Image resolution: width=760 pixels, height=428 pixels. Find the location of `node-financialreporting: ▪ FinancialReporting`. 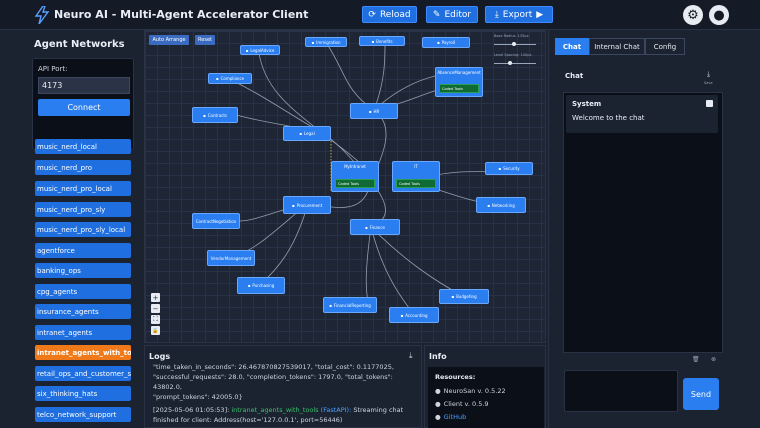

node-financialreporting: ▪ FinancialReporting is located at coordinates (350, 305).